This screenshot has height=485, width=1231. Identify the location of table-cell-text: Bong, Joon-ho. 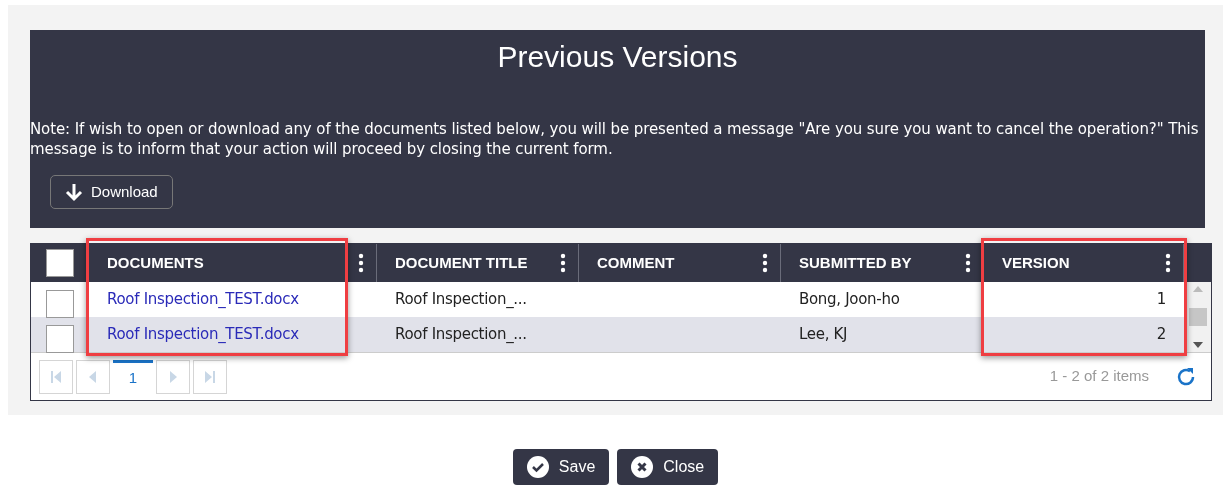
(849, 300).